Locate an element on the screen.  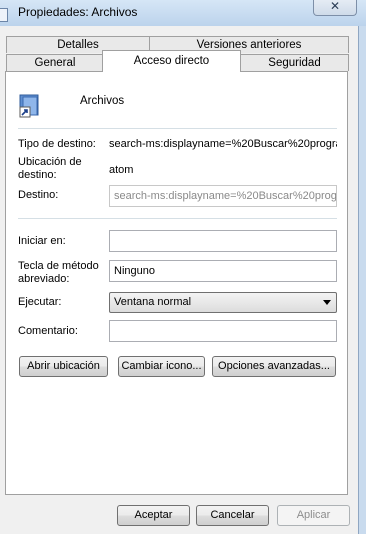
aplicar-button: Aplicar is located at coordinates (313, 515).